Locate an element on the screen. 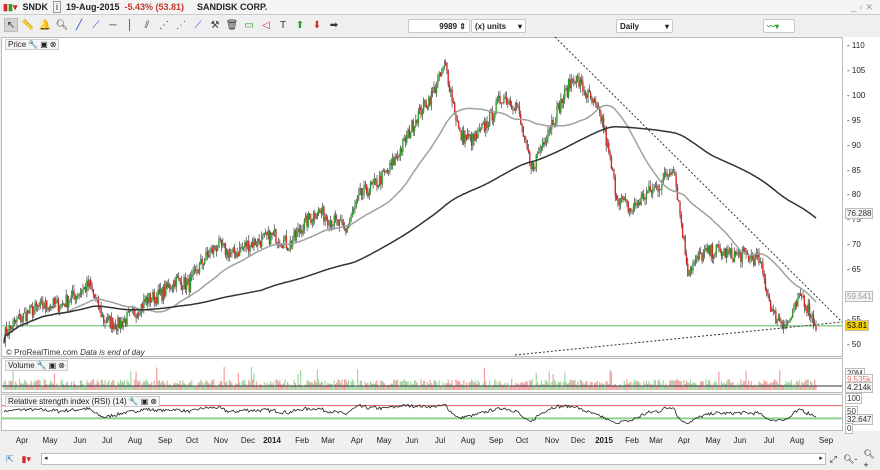  zoom-fit-icon: ⤢ is located at coordinates (833, 459).